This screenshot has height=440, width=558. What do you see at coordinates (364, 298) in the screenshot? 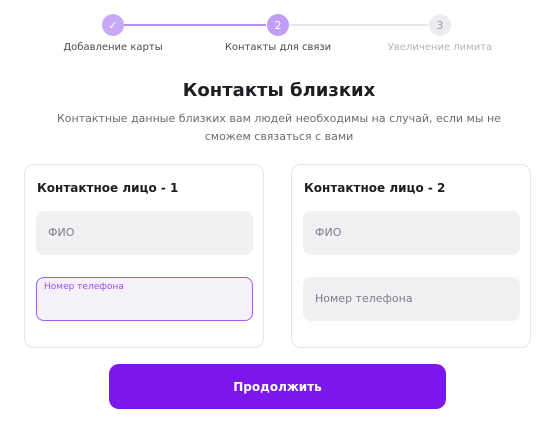
I see `contact-2-phone-placeholder: Номер телефона` at bounding box center [364, 298].